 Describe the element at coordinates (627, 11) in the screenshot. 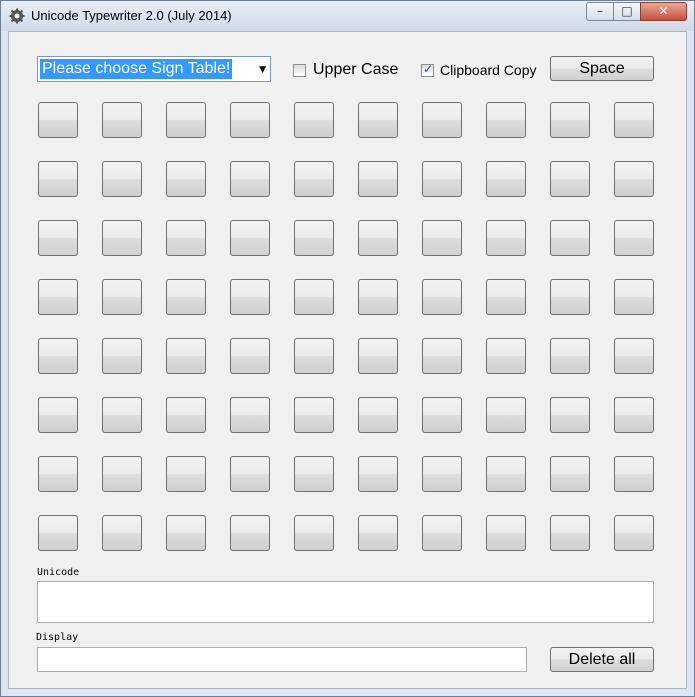

I see `maximize-button: □` at that location.